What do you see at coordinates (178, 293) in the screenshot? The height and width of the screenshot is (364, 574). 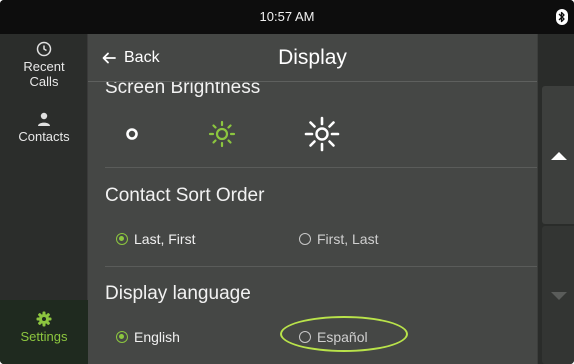 I see `section-title-language: Display language` at bounding box center [178, 293].